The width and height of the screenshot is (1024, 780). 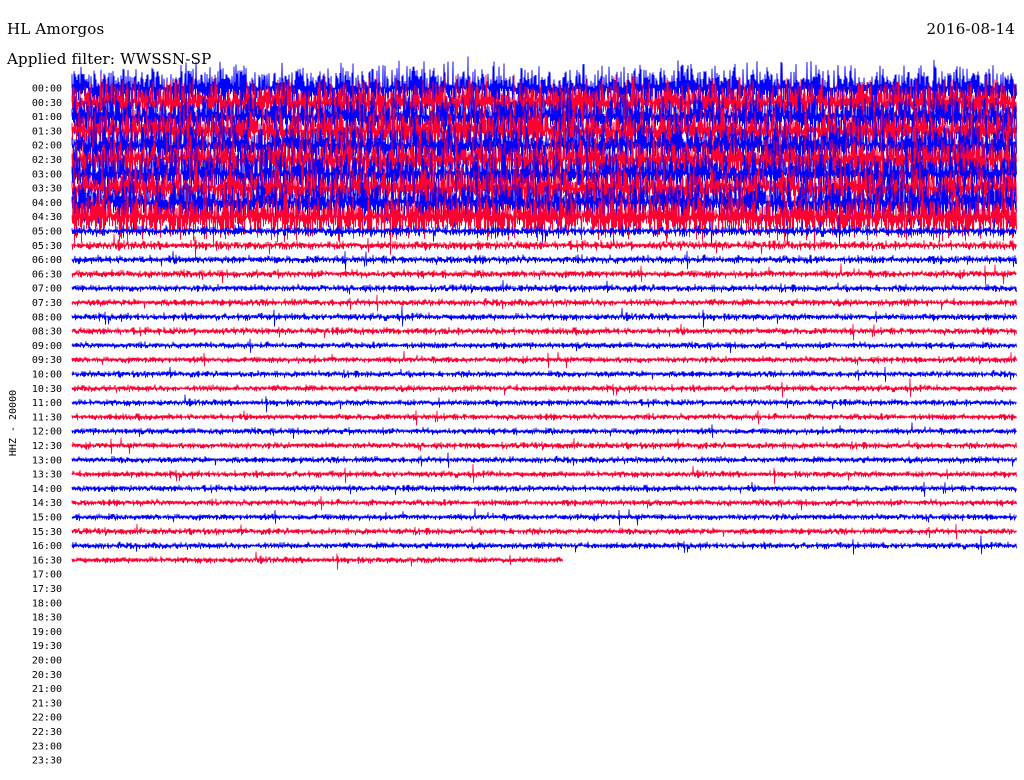 What do you see at coordinates (47, 260) in the screenshot?
I see `time-tick-label: 06:00` at bounding box center [47, 260].